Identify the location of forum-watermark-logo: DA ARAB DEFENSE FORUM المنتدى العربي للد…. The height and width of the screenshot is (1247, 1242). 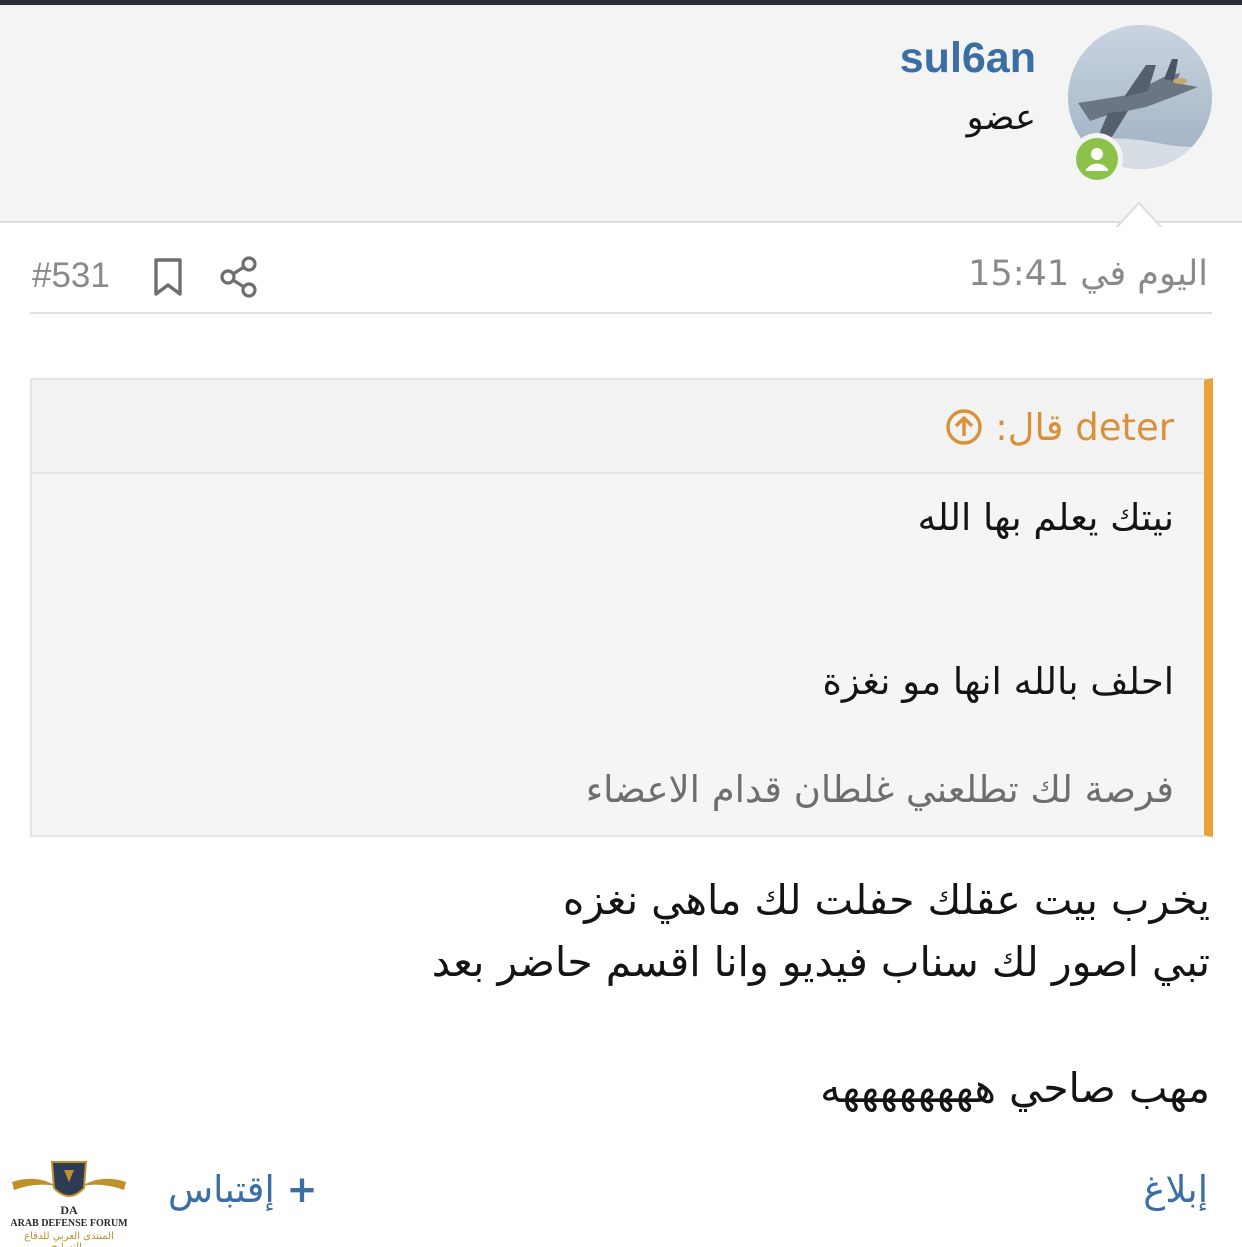
(69, 1199).